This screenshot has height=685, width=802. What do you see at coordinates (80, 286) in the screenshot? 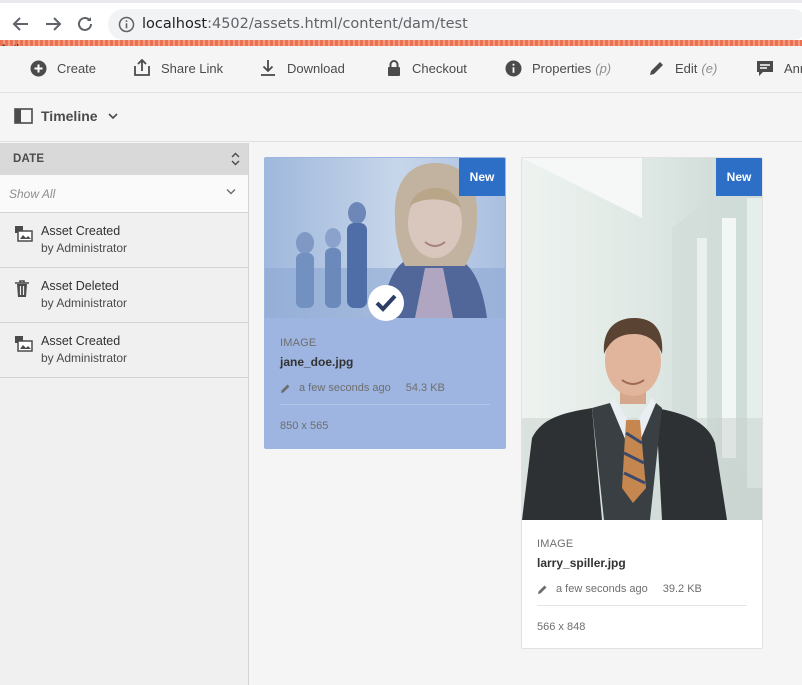
I see `event-title: Asset Deleted` at bounding box center [80, 286].